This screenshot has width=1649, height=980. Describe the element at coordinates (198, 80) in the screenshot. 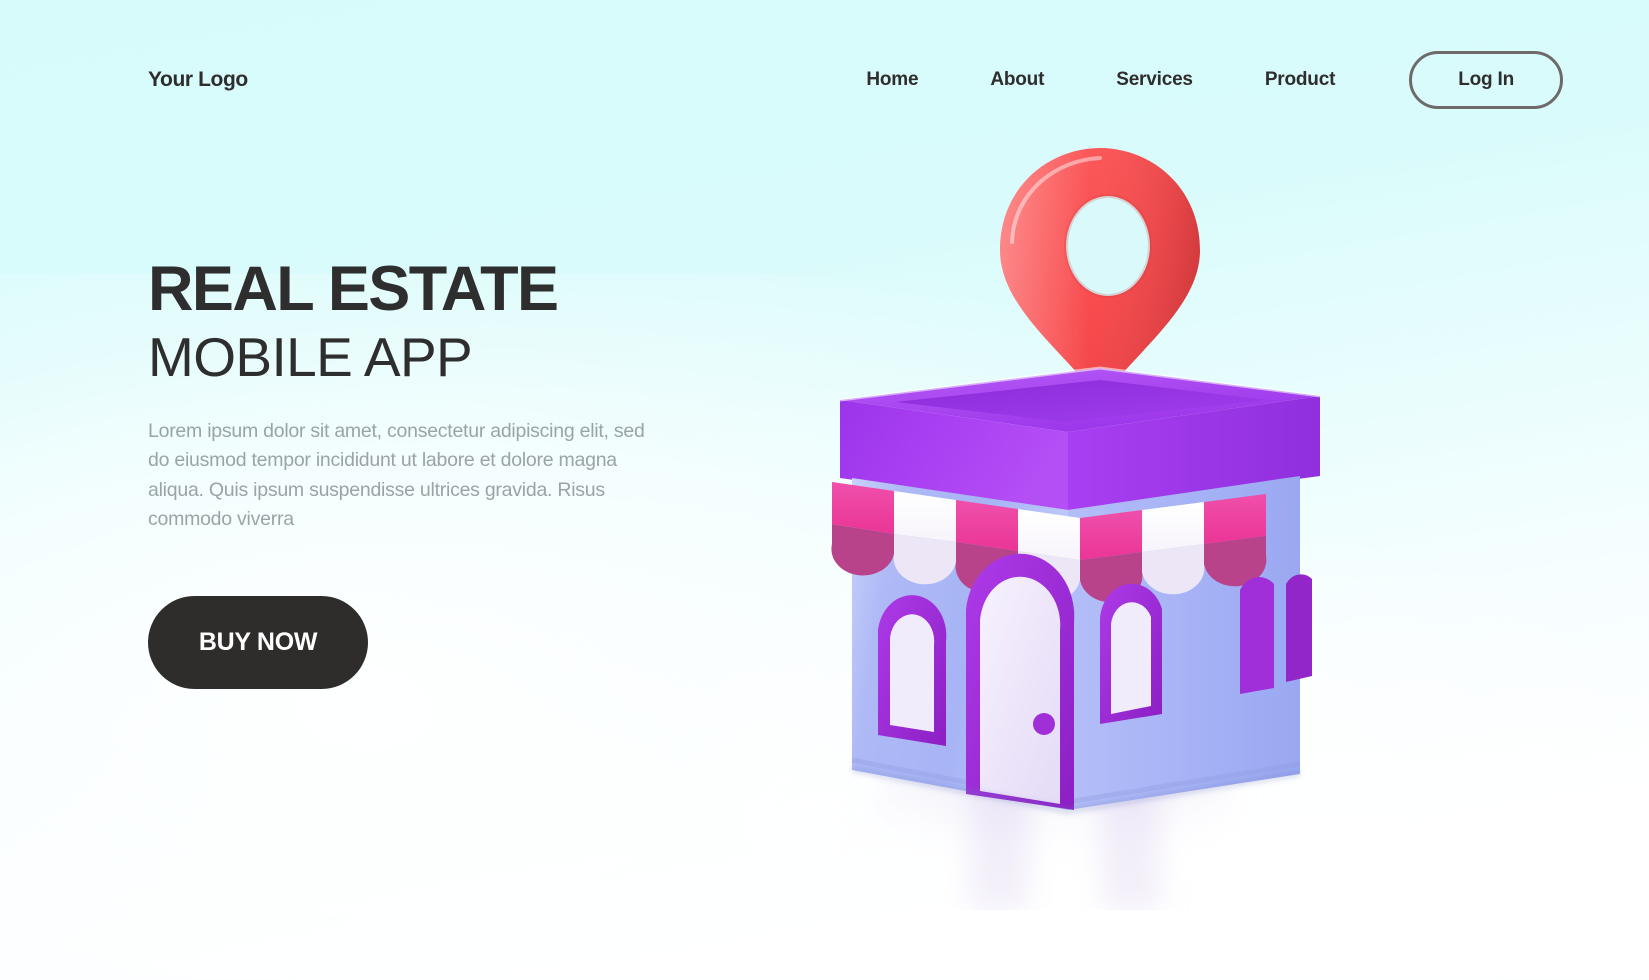

I see `site-logo: Your Logo` at that location.